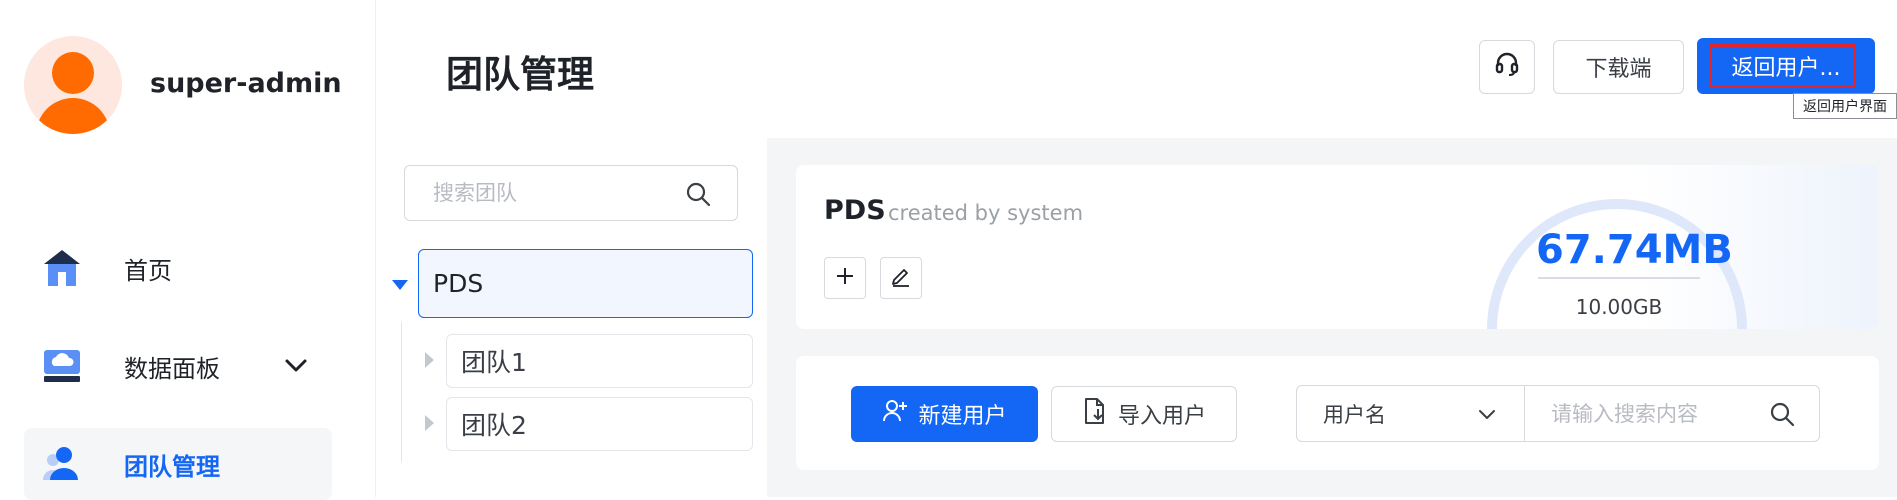 This screenshot has width=1897, height=500. Describe the element at coordinates (1845, 106) in the screenshot. I see `back-to-user-tooltip: 返回用户界面` at that location.